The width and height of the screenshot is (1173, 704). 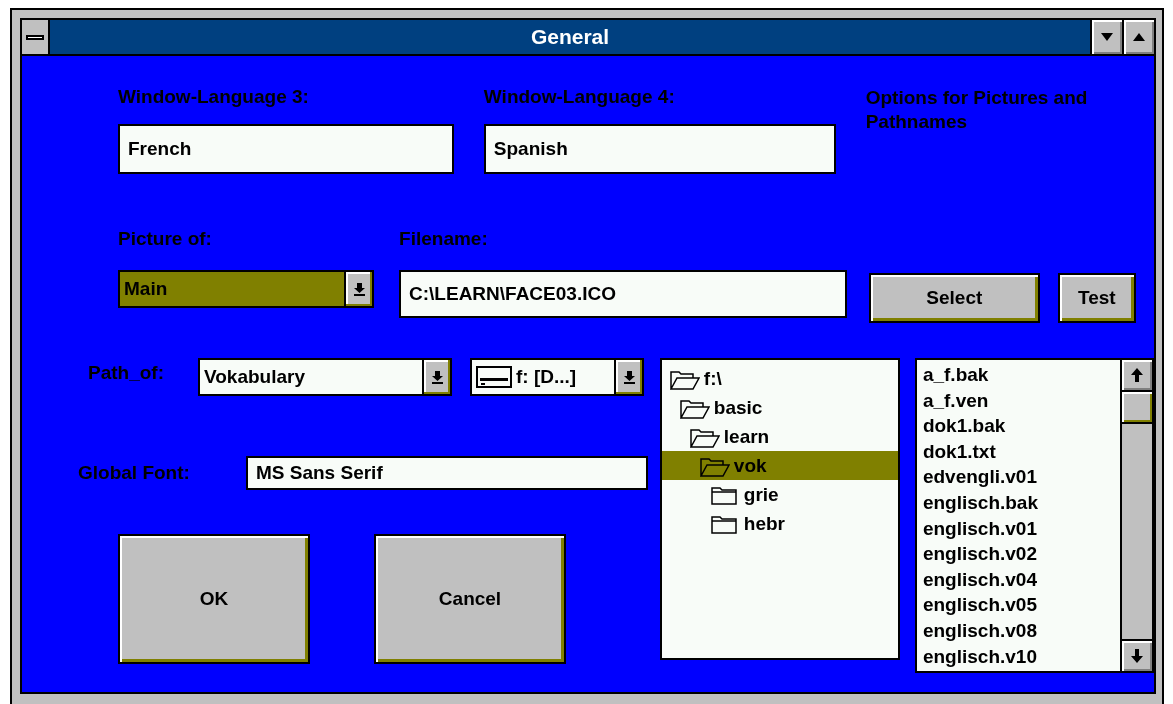 I want to click on section-heading: Options for Pictures and Pathnames, so click(x=977, y=110).